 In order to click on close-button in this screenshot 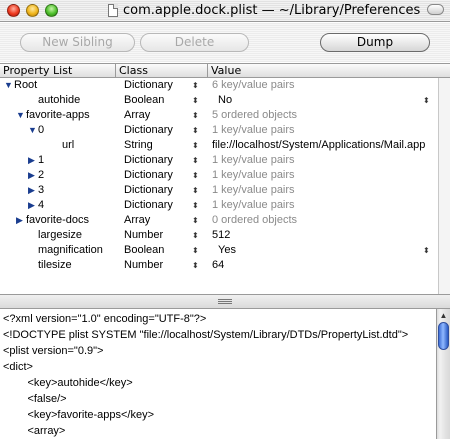, I will do `click(13, 10)`.